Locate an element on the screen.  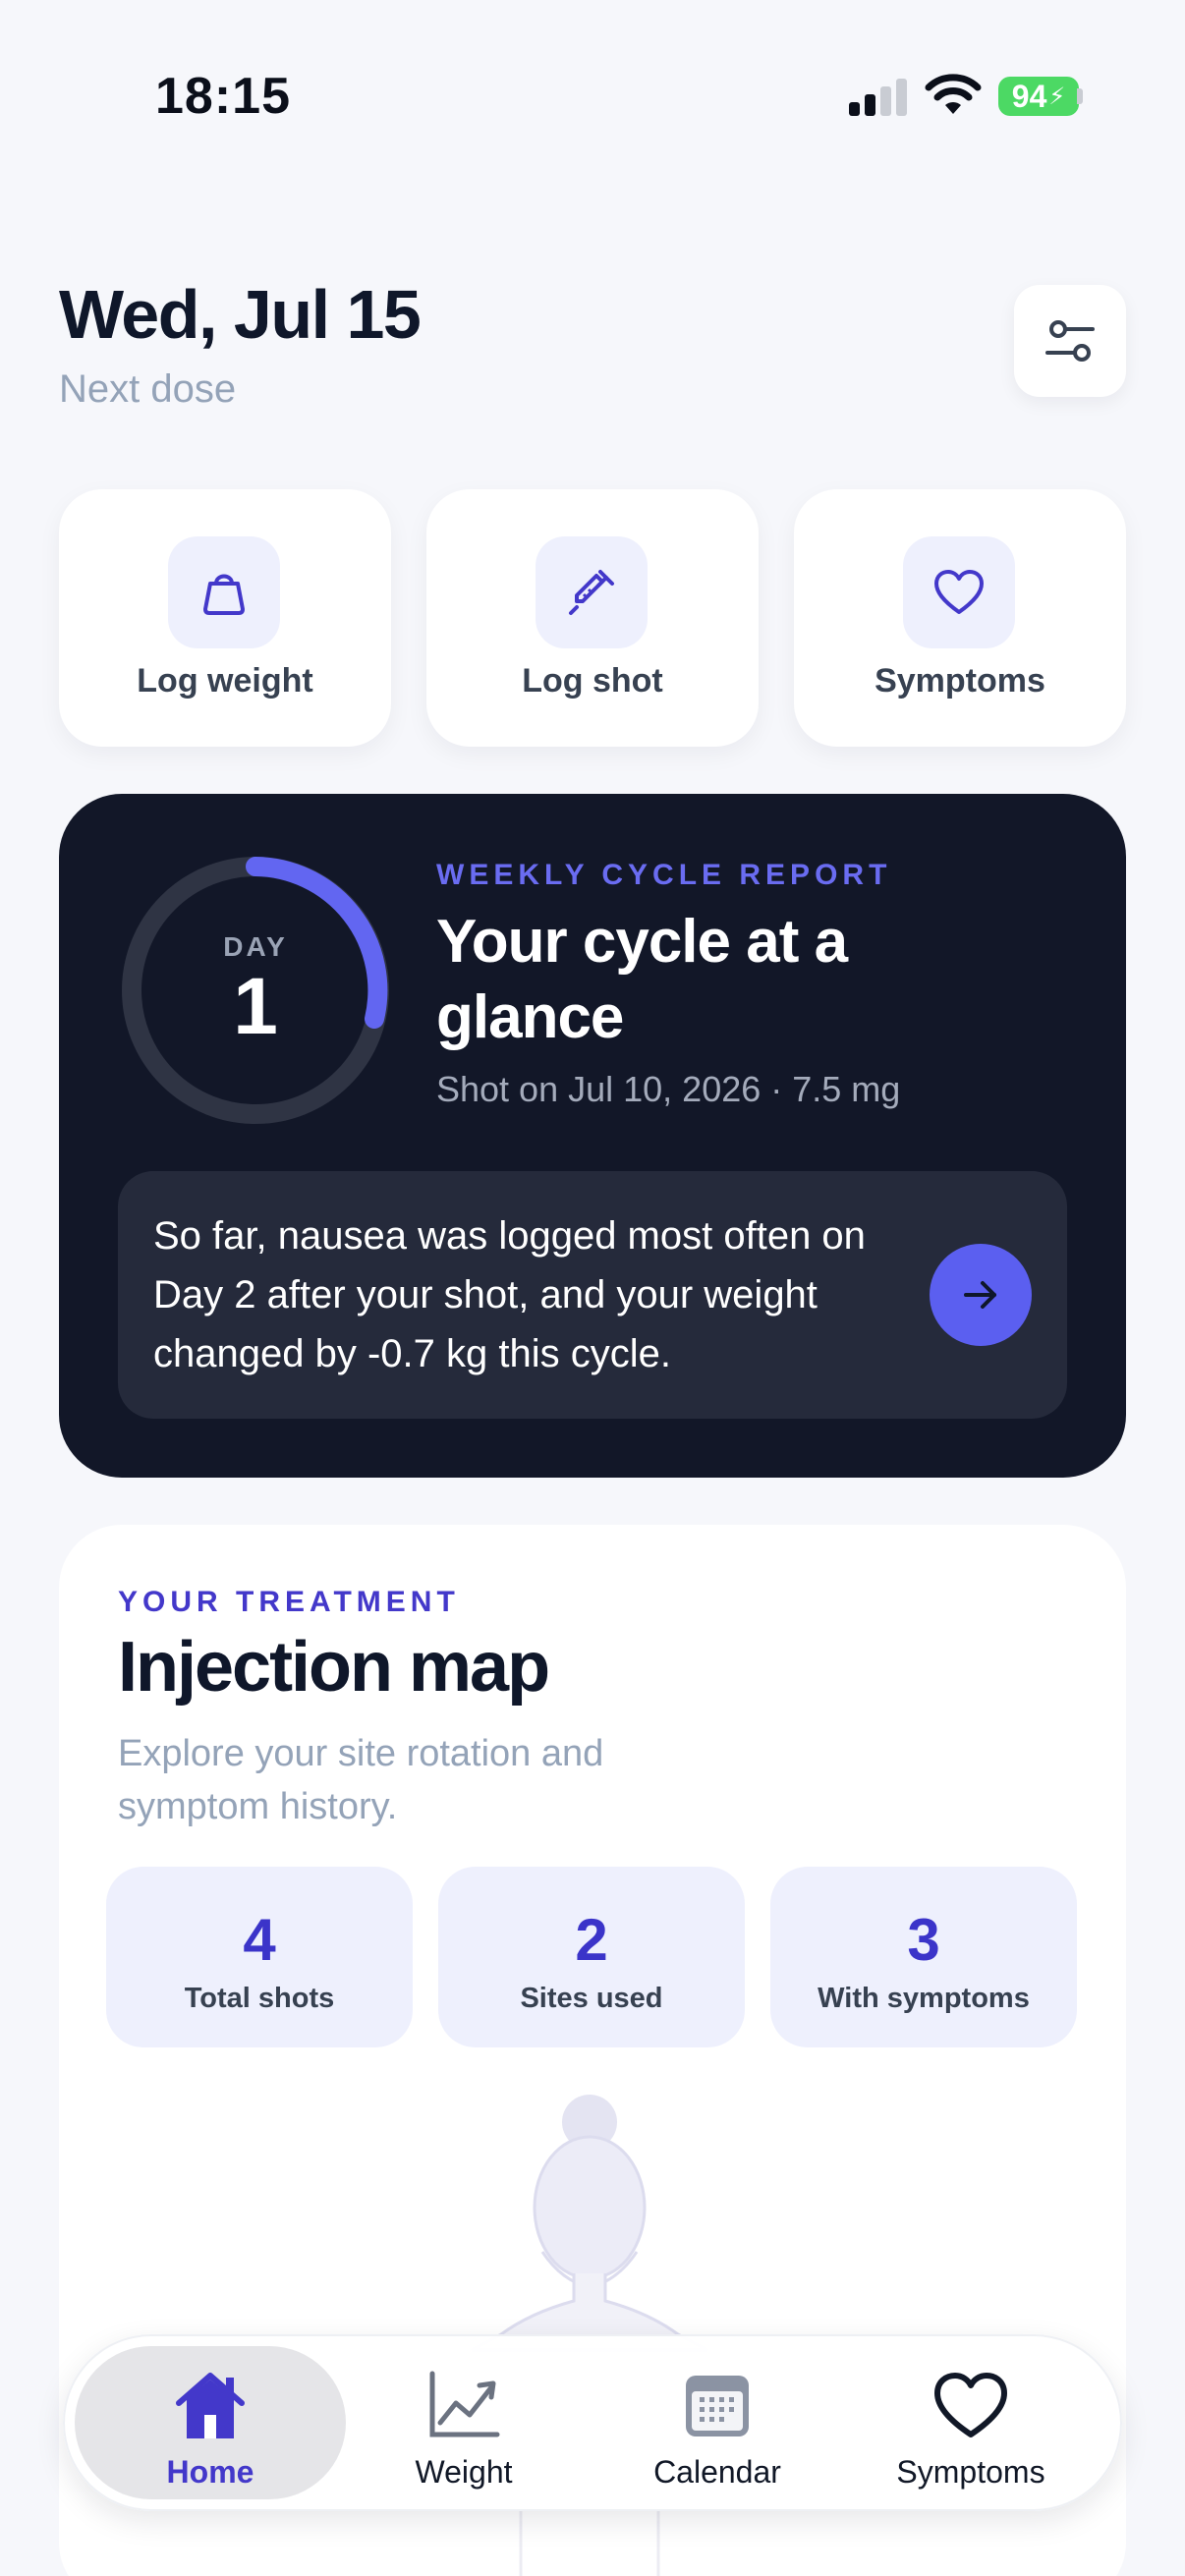
stat-label: Total shots is located at coordinates (259, 1998).